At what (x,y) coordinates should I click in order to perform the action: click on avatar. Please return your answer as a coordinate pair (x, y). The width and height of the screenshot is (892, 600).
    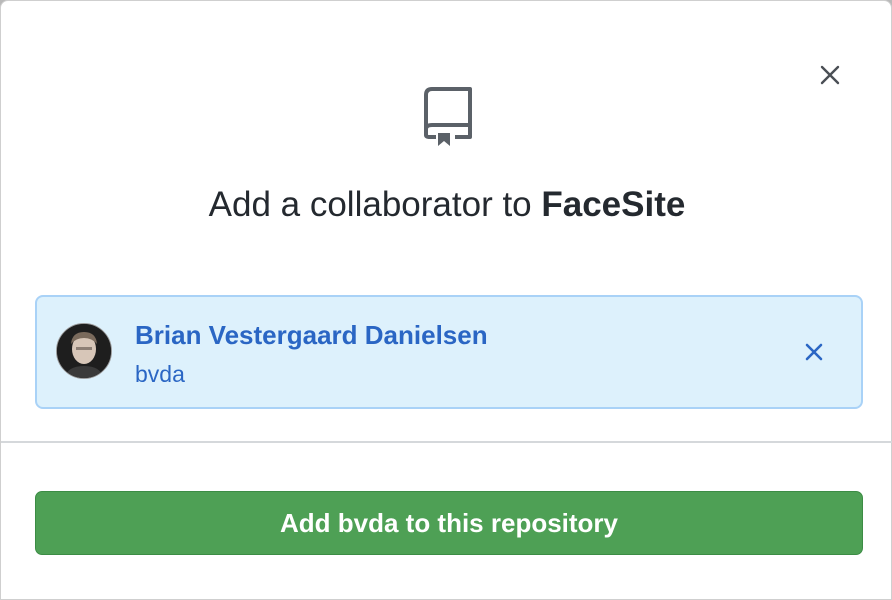
    Looking at the image, I should click on (84, 351).